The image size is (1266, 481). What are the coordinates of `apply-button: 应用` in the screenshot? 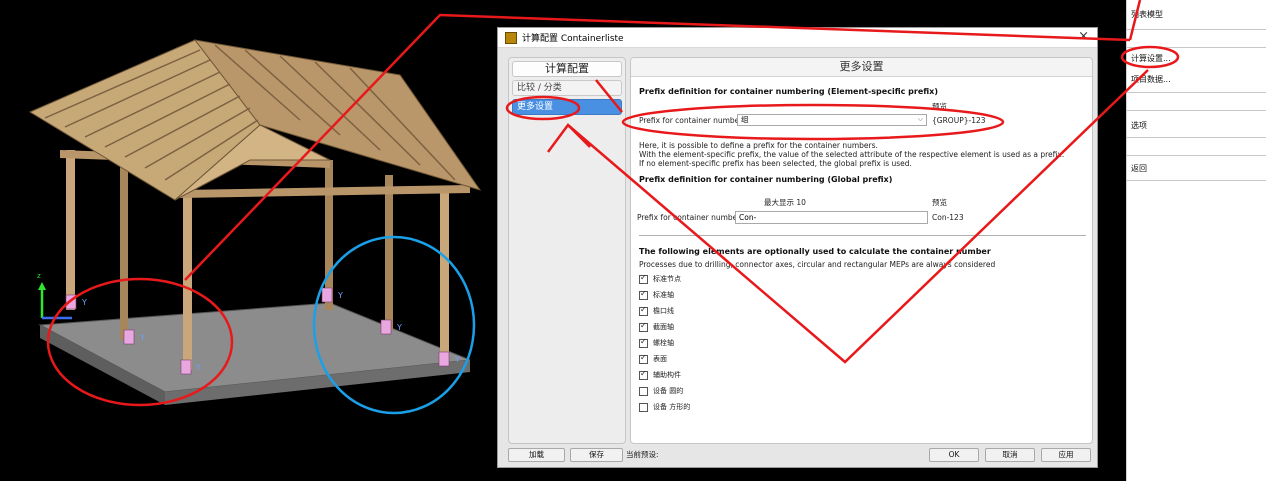 It's located at (1066, 455).